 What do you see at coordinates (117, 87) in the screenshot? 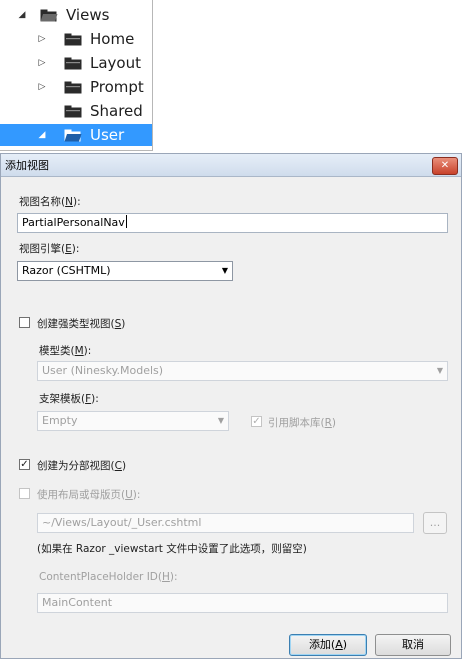
I see `tree-item-label: Prompt` at bounding box center [117, 87].